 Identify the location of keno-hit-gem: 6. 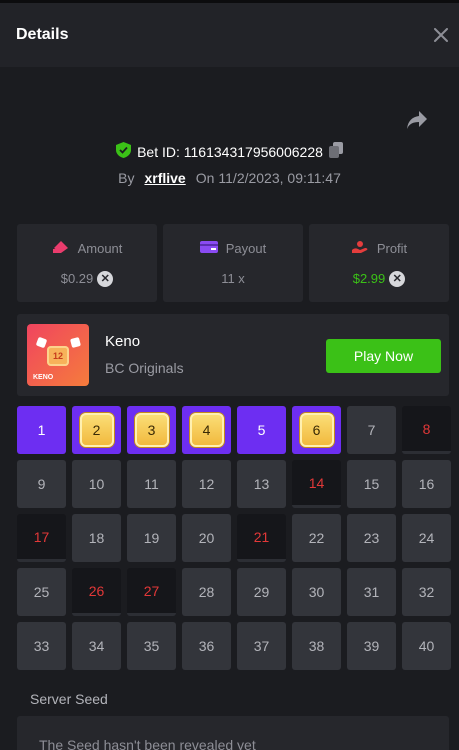
(316, 430).